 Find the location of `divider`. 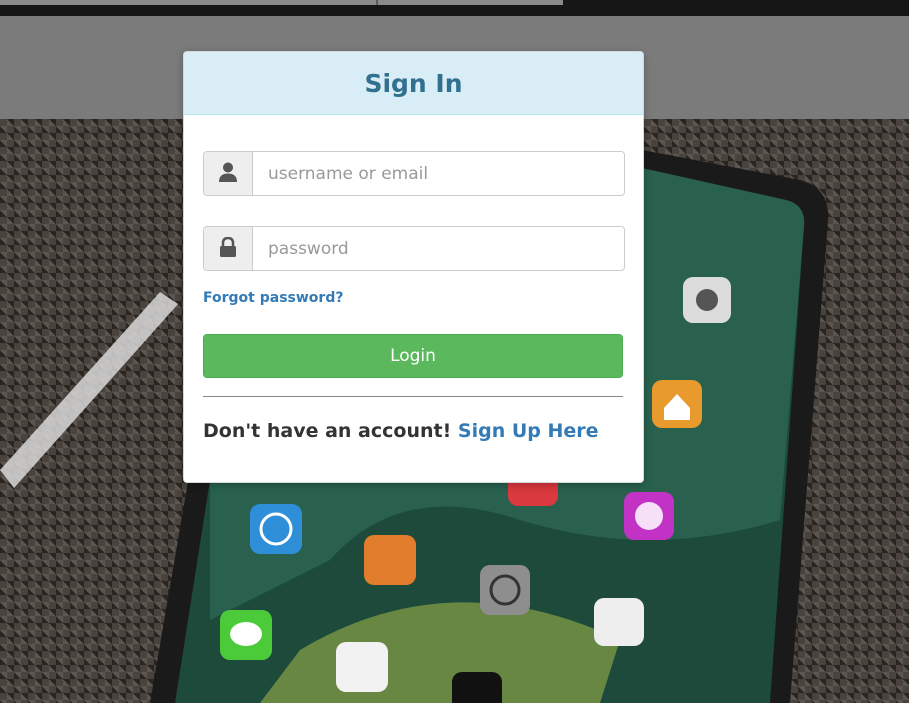

divider is located at coordinates (413, 396).